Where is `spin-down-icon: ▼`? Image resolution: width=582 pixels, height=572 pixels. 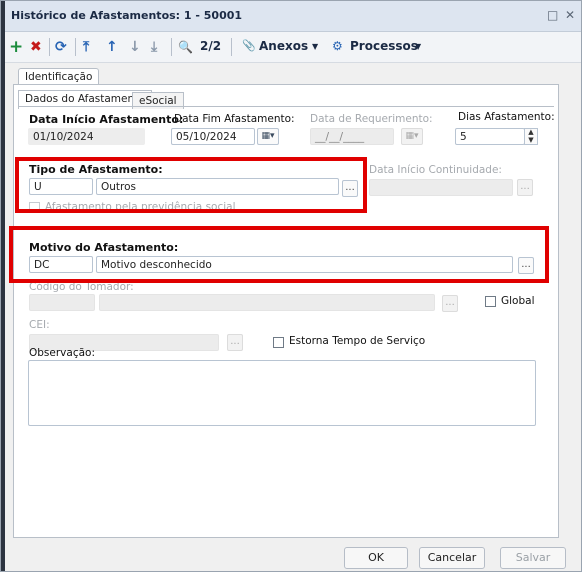
spin-down-icon: ▼ is located at coordinates (531, 141).